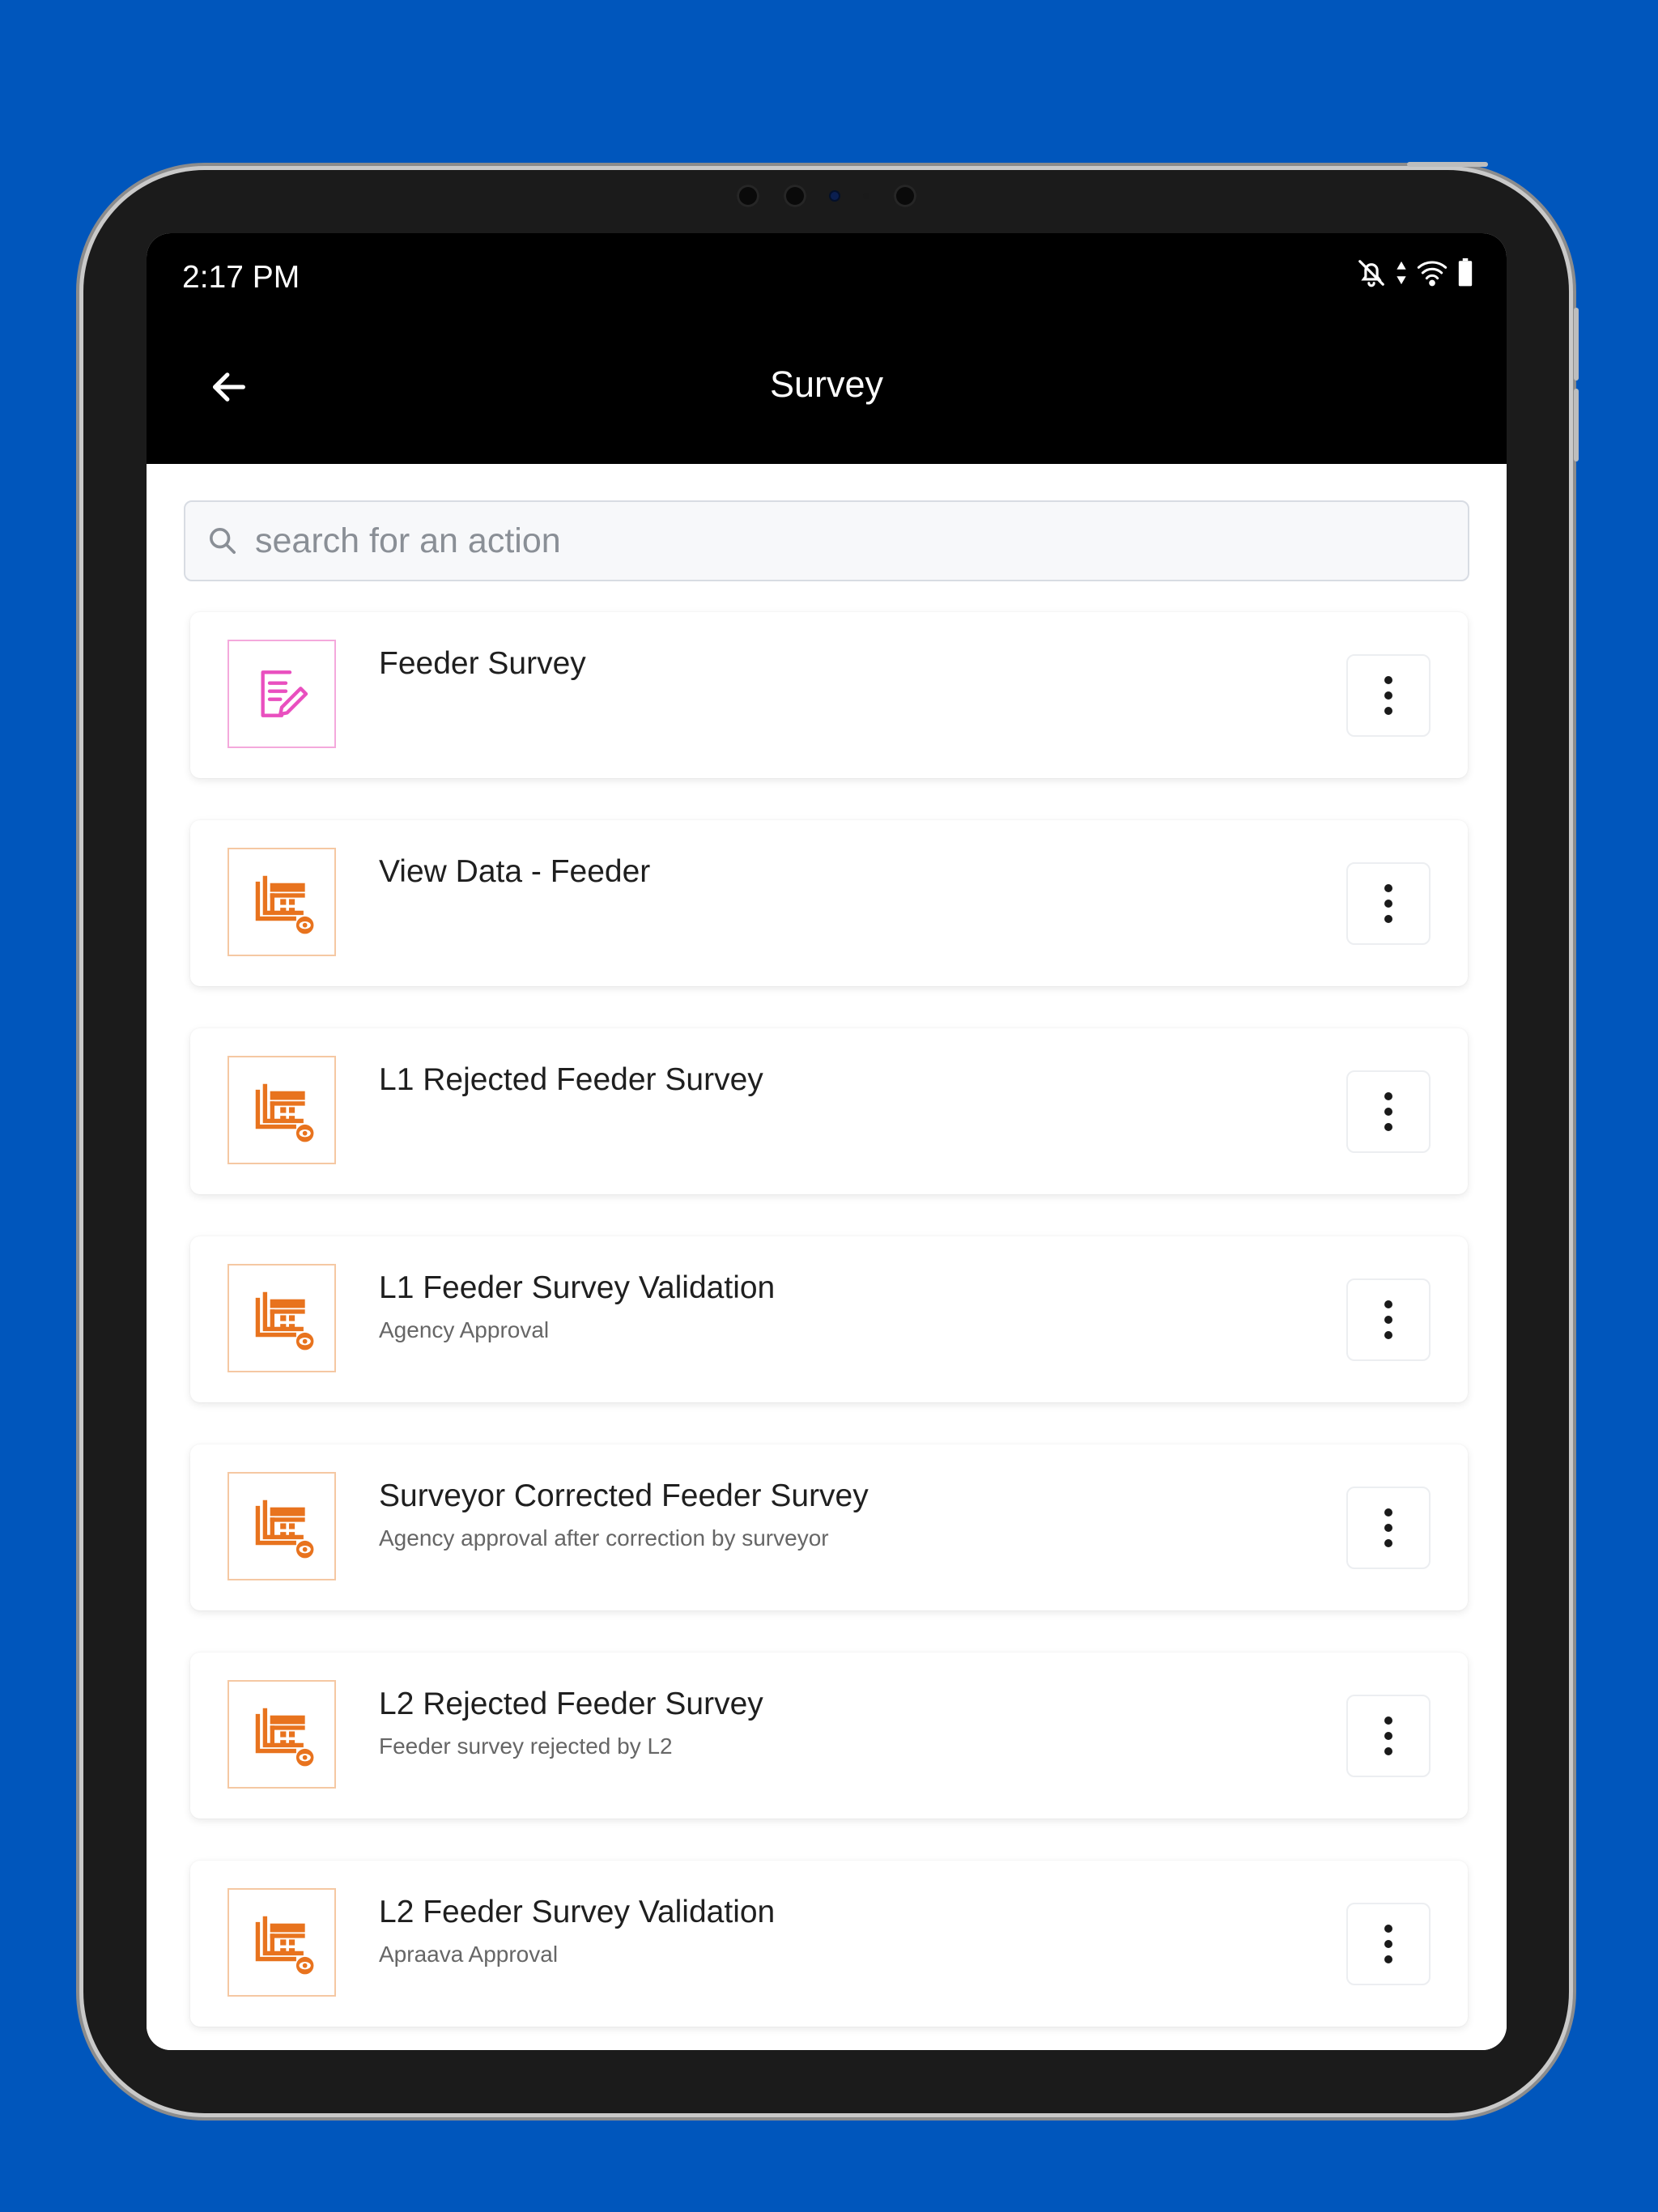 The height and width of the screenshot is (2212, 1658). I want to click on camera-array, so click(826, 196).